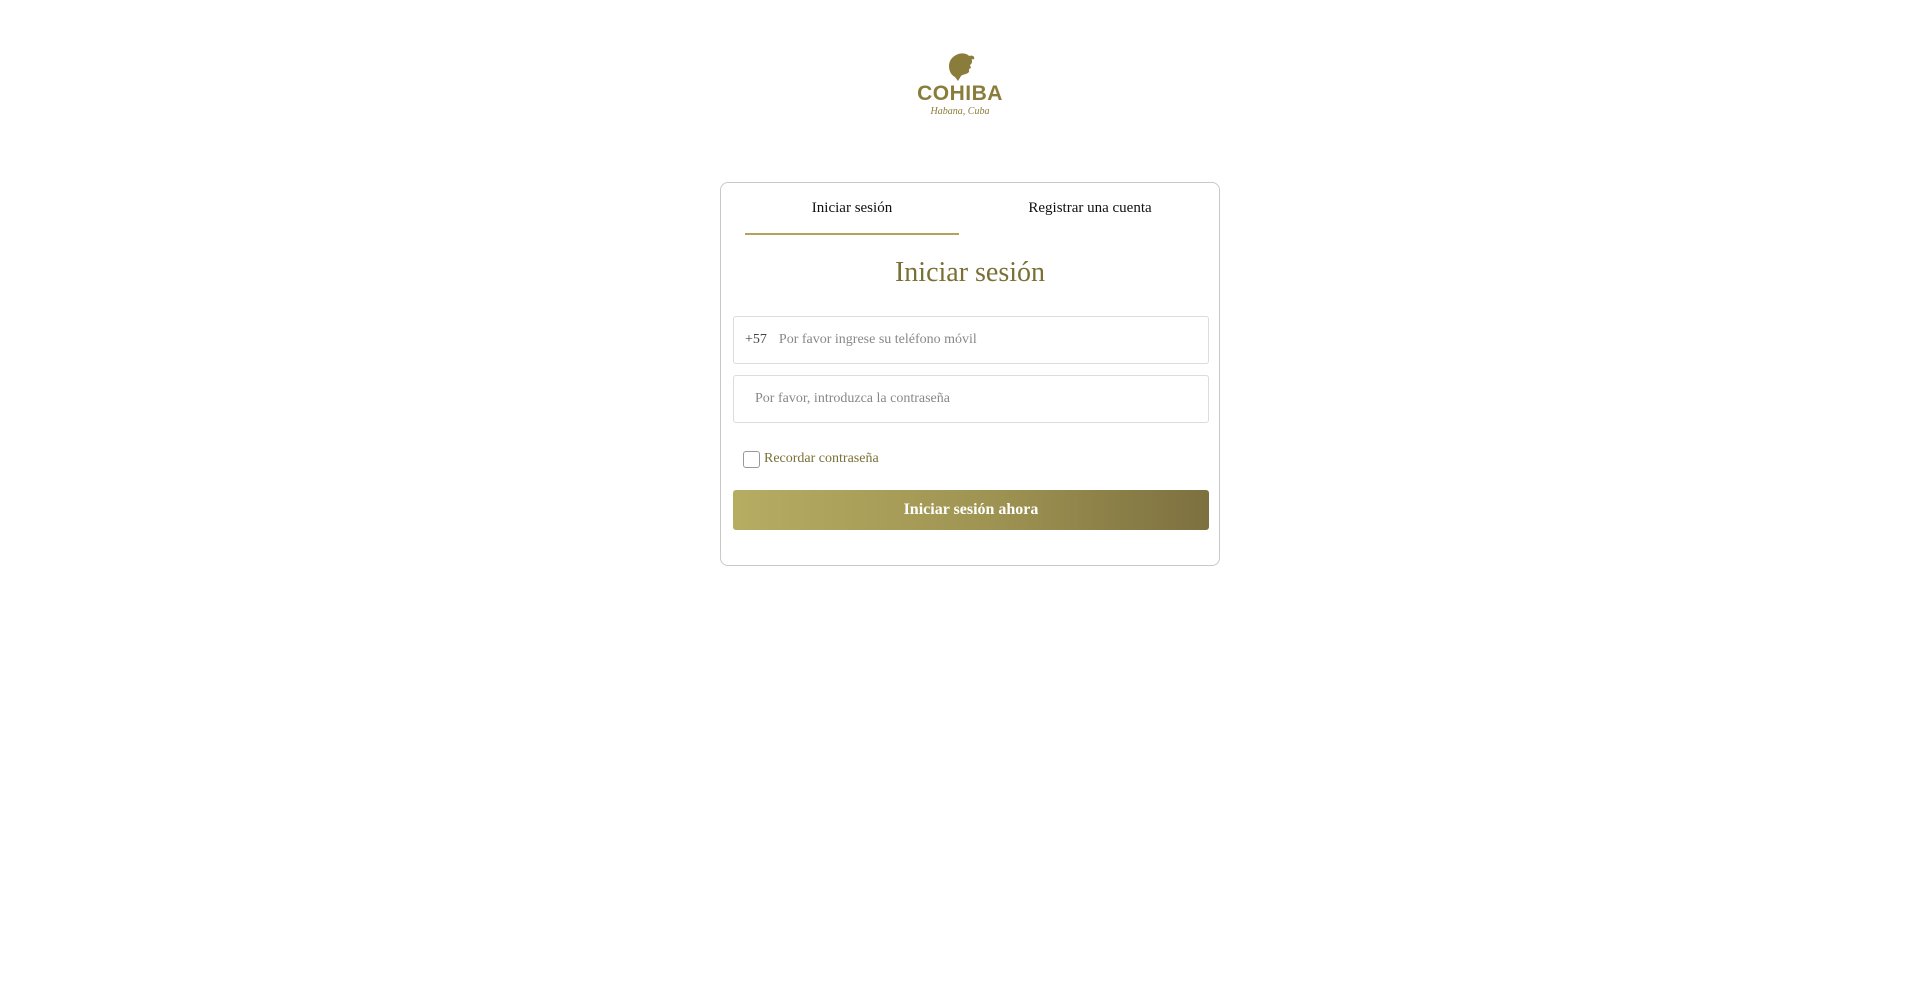 The image size is (1920, 993). I want to click on tab-login: Iniciar sesión, so click(852, 209).